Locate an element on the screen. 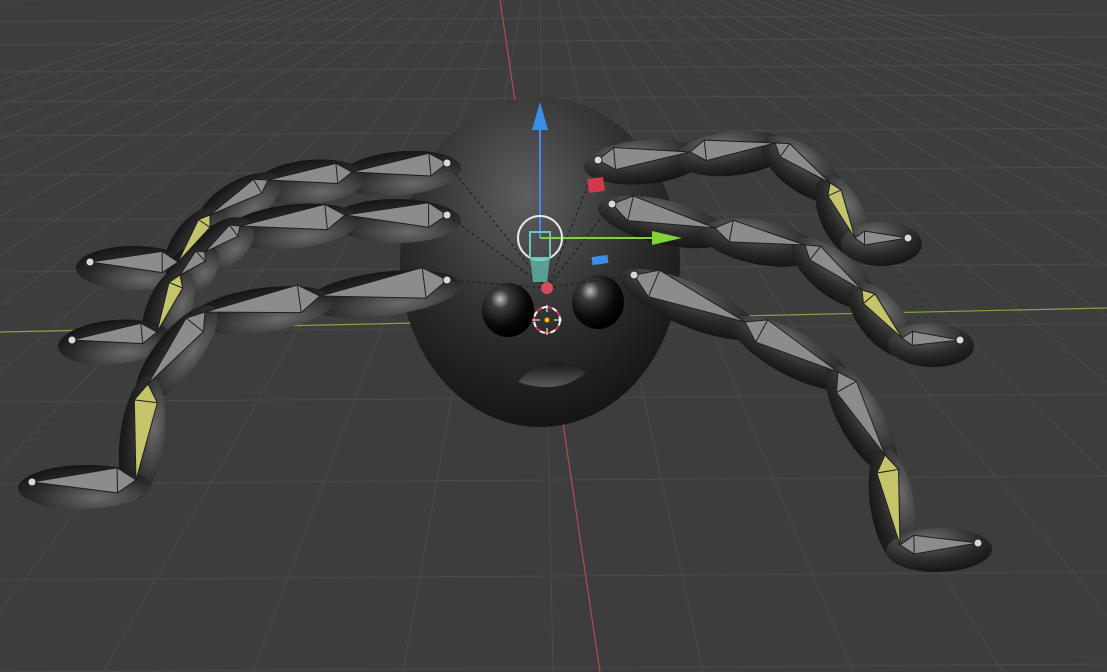 Image resolution: width=1107 pixels, height=672 pixels. gizmo-x-plane-handle is located at coordinates (596, 185).